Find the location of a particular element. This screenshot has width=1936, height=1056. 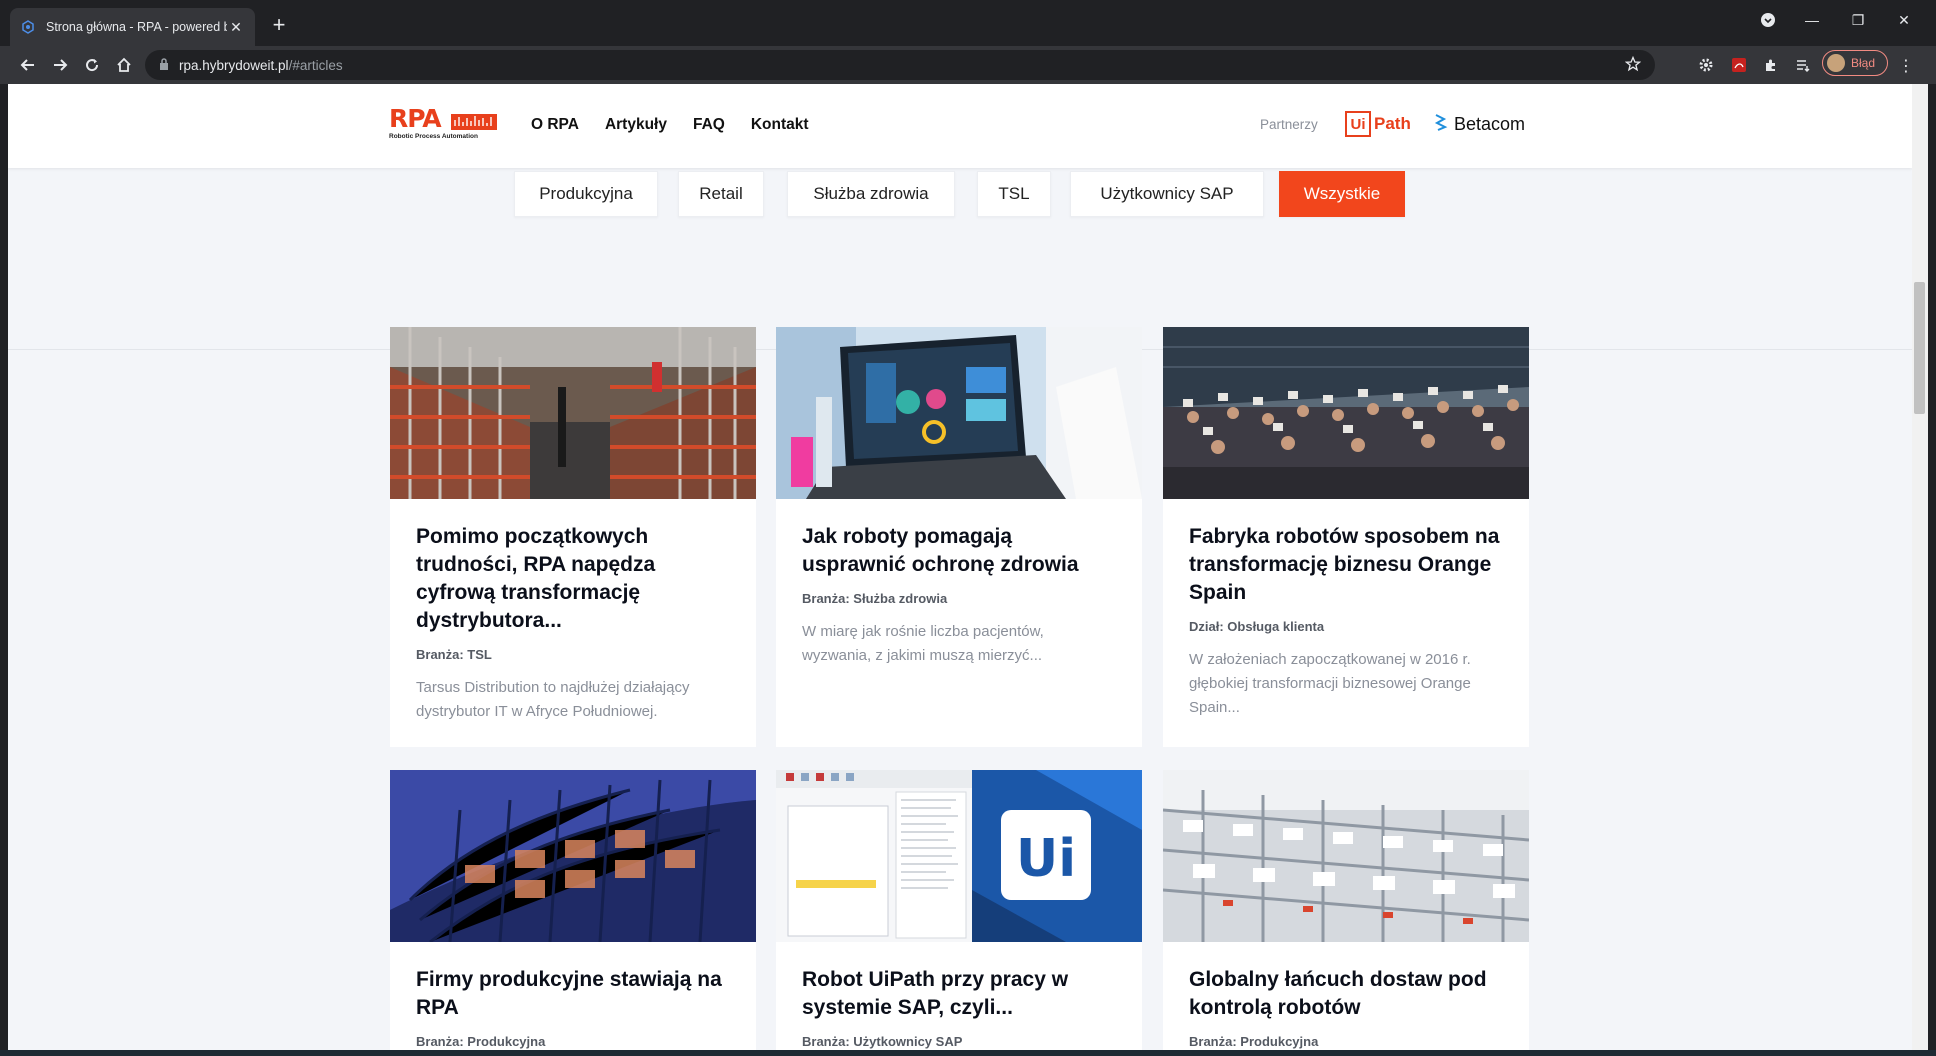

scrollbar-thumb is located at coordinates (1919, 348).